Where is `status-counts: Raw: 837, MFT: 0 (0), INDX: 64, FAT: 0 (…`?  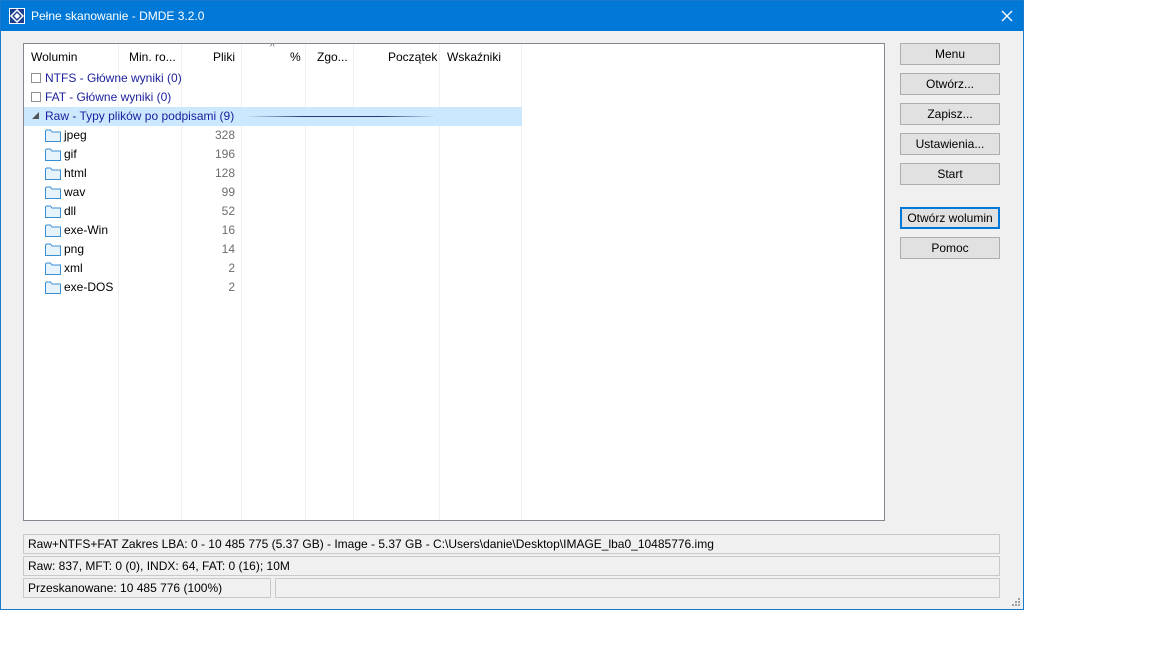 status-counts: Raw: 837, MFT: 0 (0), INDX: 64, FAT: 0 (… is located at coordinates (511, 566).